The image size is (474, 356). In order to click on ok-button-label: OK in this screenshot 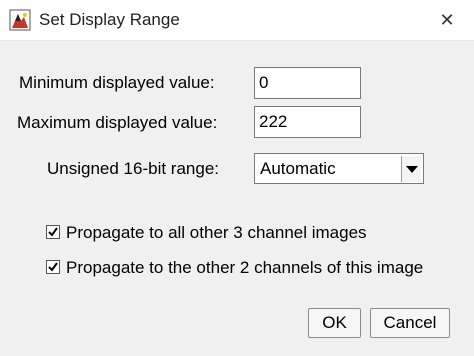, I will do `click(334, 322)`.